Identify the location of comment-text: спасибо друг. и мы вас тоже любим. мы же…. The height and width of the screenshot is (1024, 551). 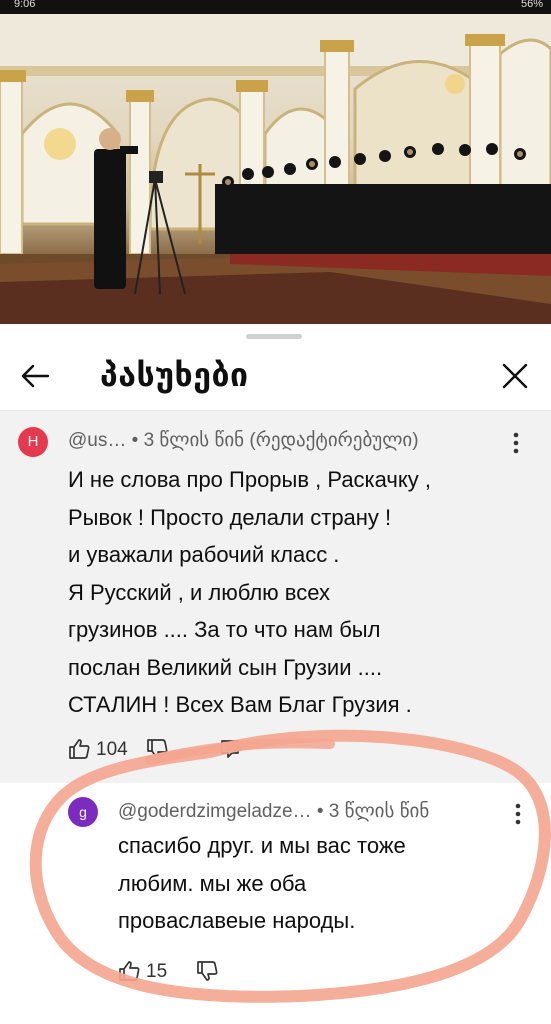
(317, 883).